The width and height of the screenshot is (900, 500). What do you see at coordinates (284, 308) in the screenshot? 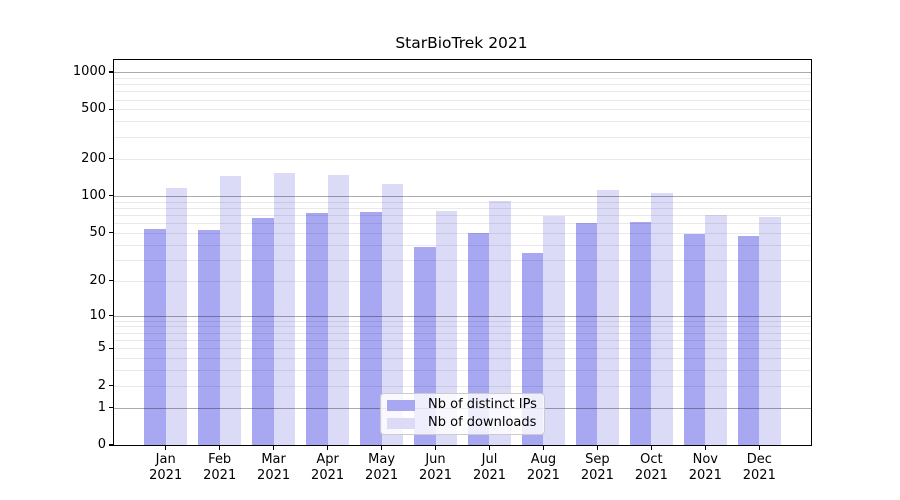
I see `bar-downloads-mar` at bounding box center [284, 308].